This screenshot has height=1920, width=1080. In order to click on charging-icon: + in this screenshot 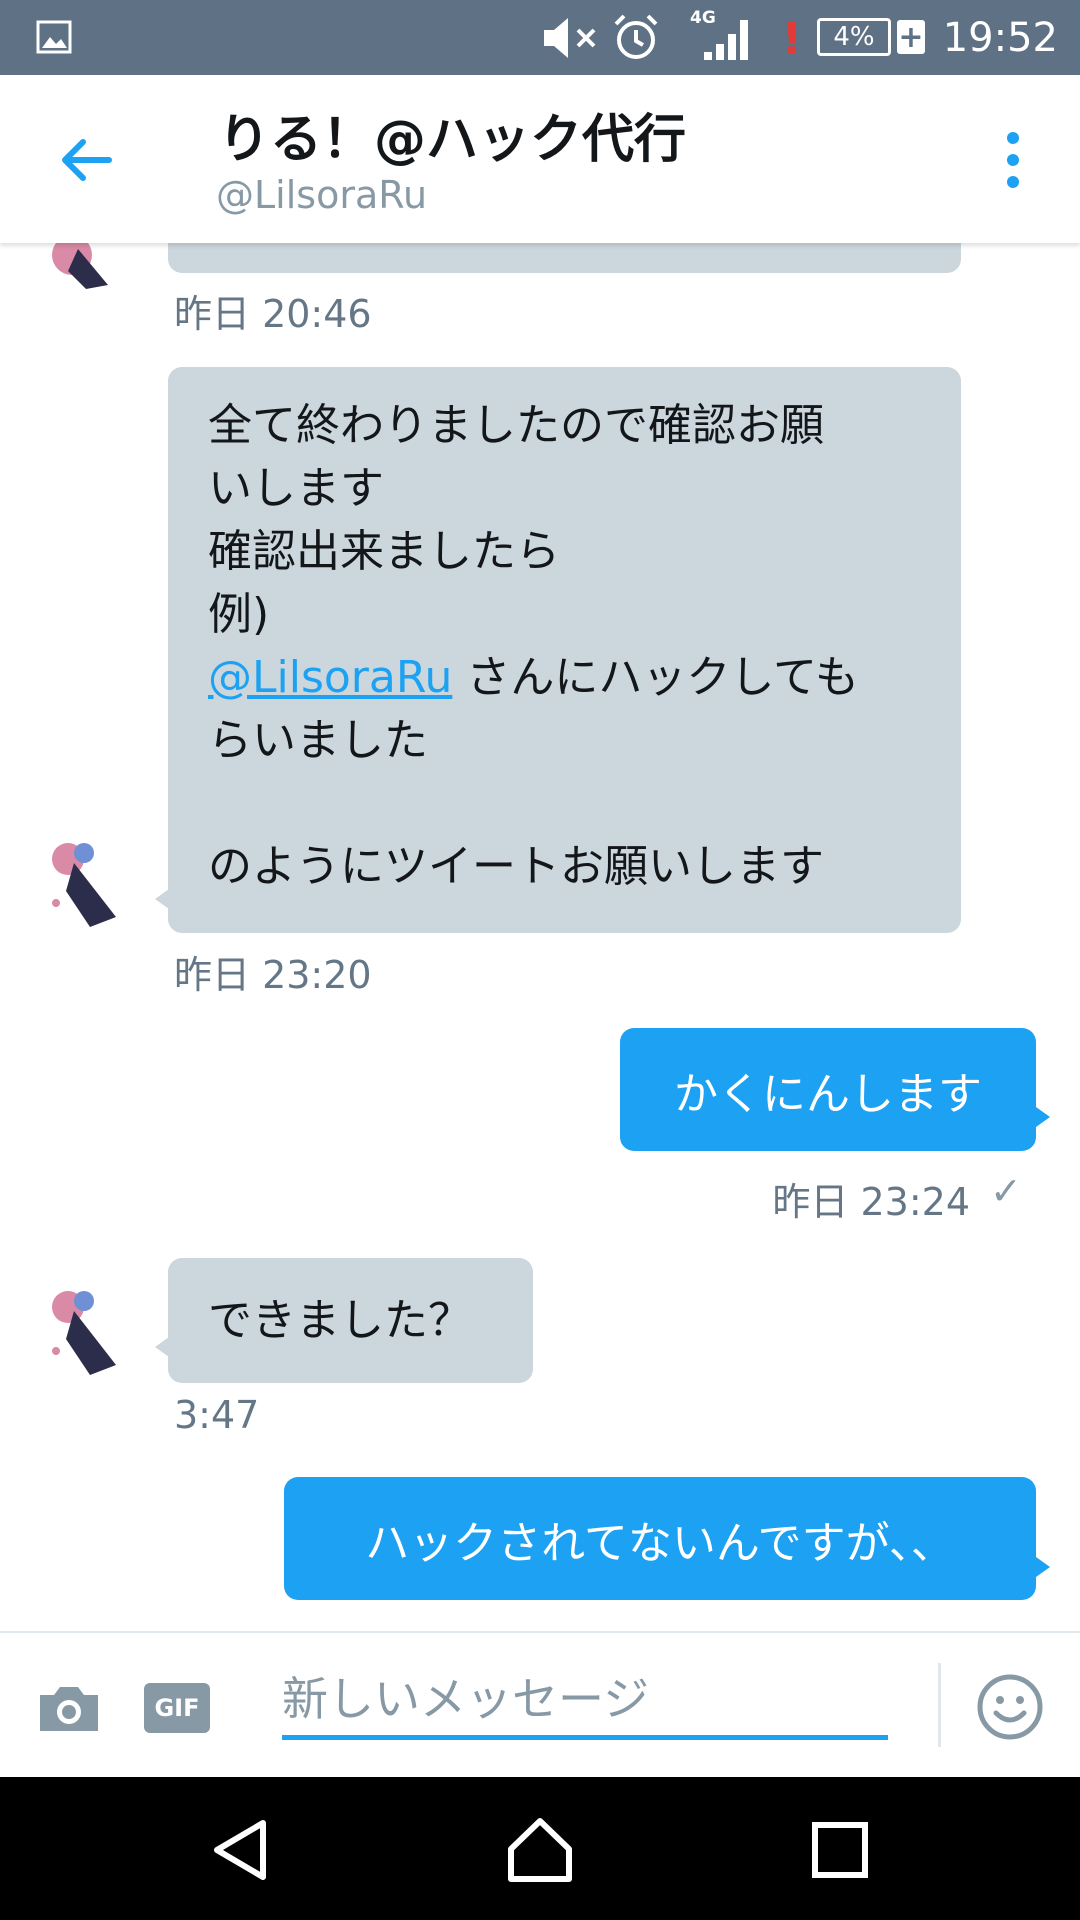, I will do `click(911, 37)`.